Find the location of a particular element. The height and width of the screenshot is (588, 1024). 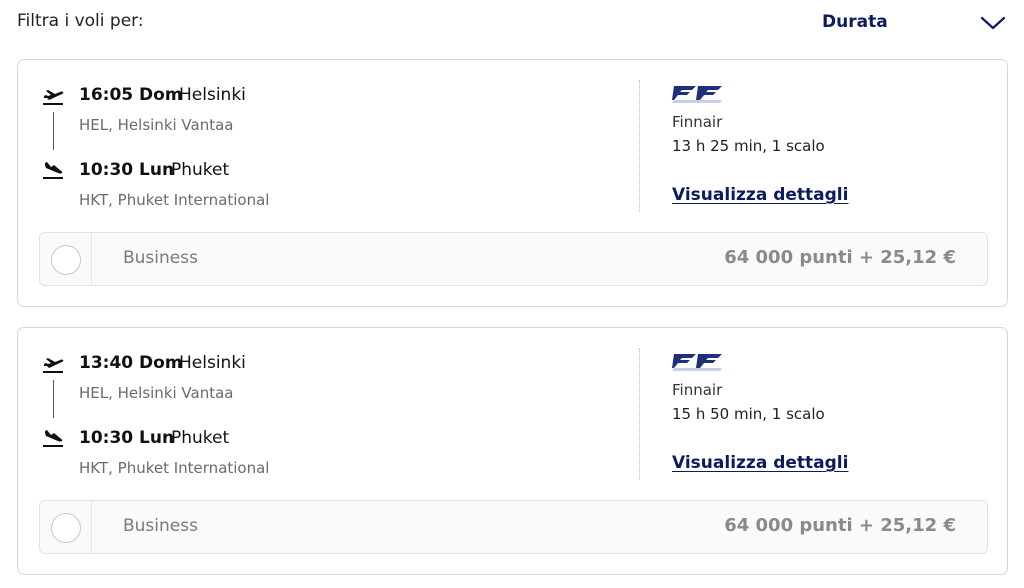

filter-label: Filtra i voli per: is located at coordinates (80, 21).